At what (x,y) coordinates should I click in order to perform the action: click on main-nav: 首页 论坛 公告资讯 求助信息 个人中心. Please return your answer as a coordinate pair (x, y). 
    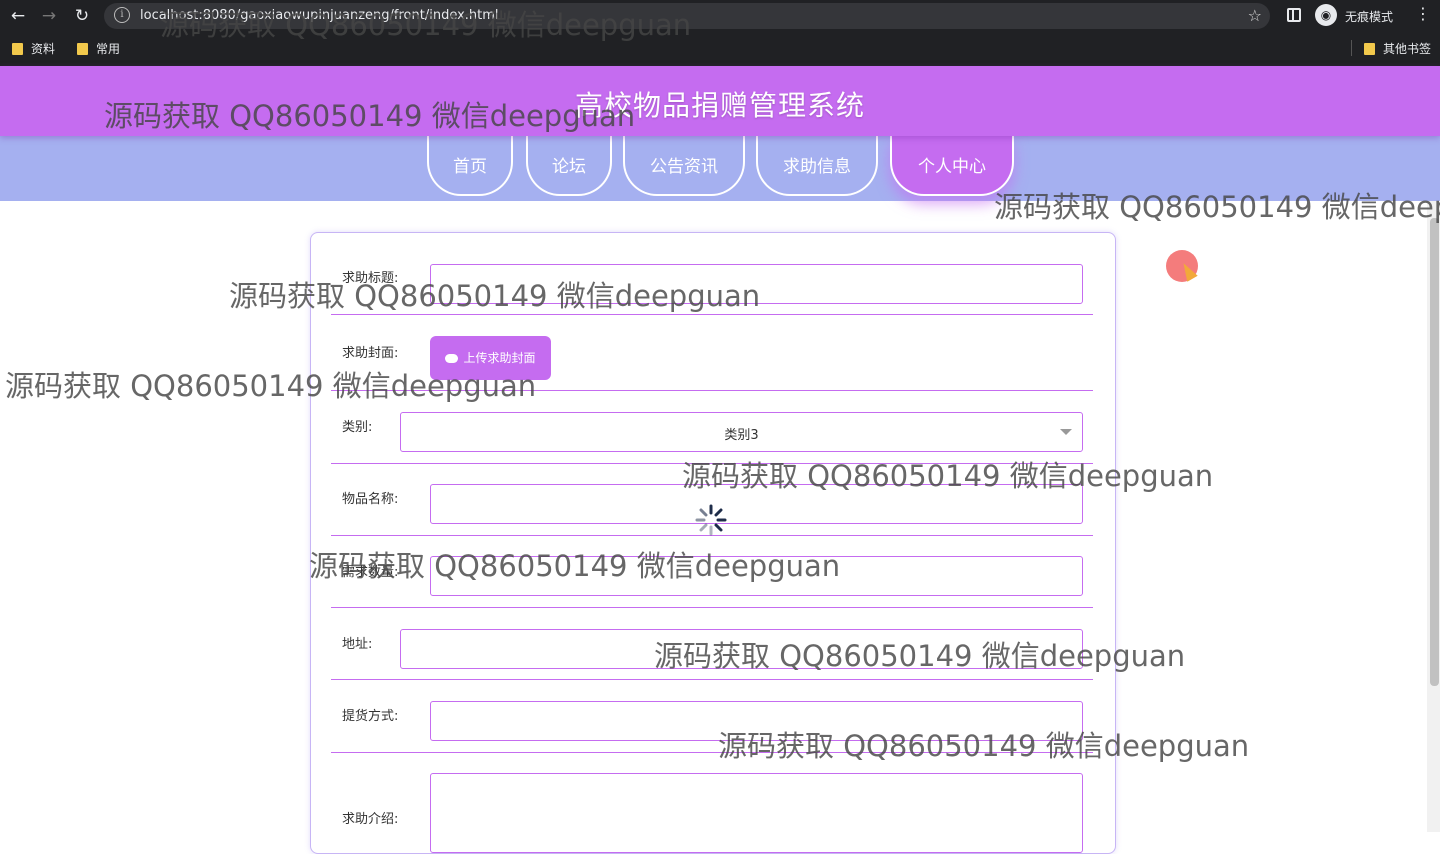
    Looking at the image, I should click on (720, 168).